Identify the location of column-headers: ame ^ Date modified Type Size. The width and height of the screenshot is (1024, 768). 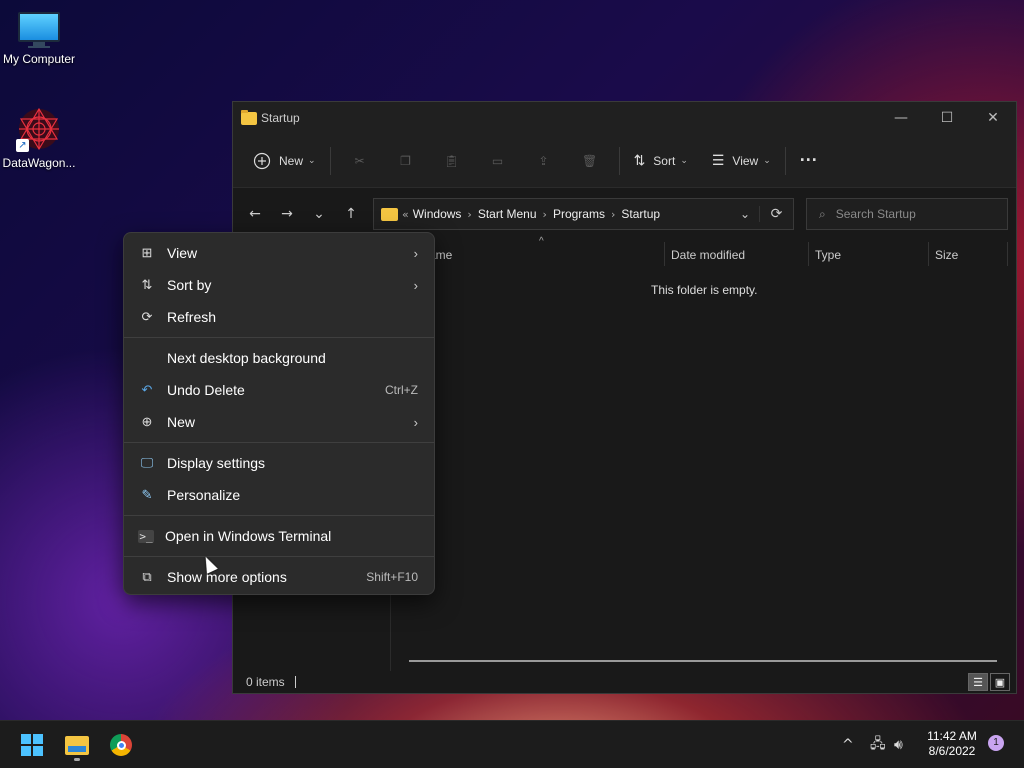
(703, 253).